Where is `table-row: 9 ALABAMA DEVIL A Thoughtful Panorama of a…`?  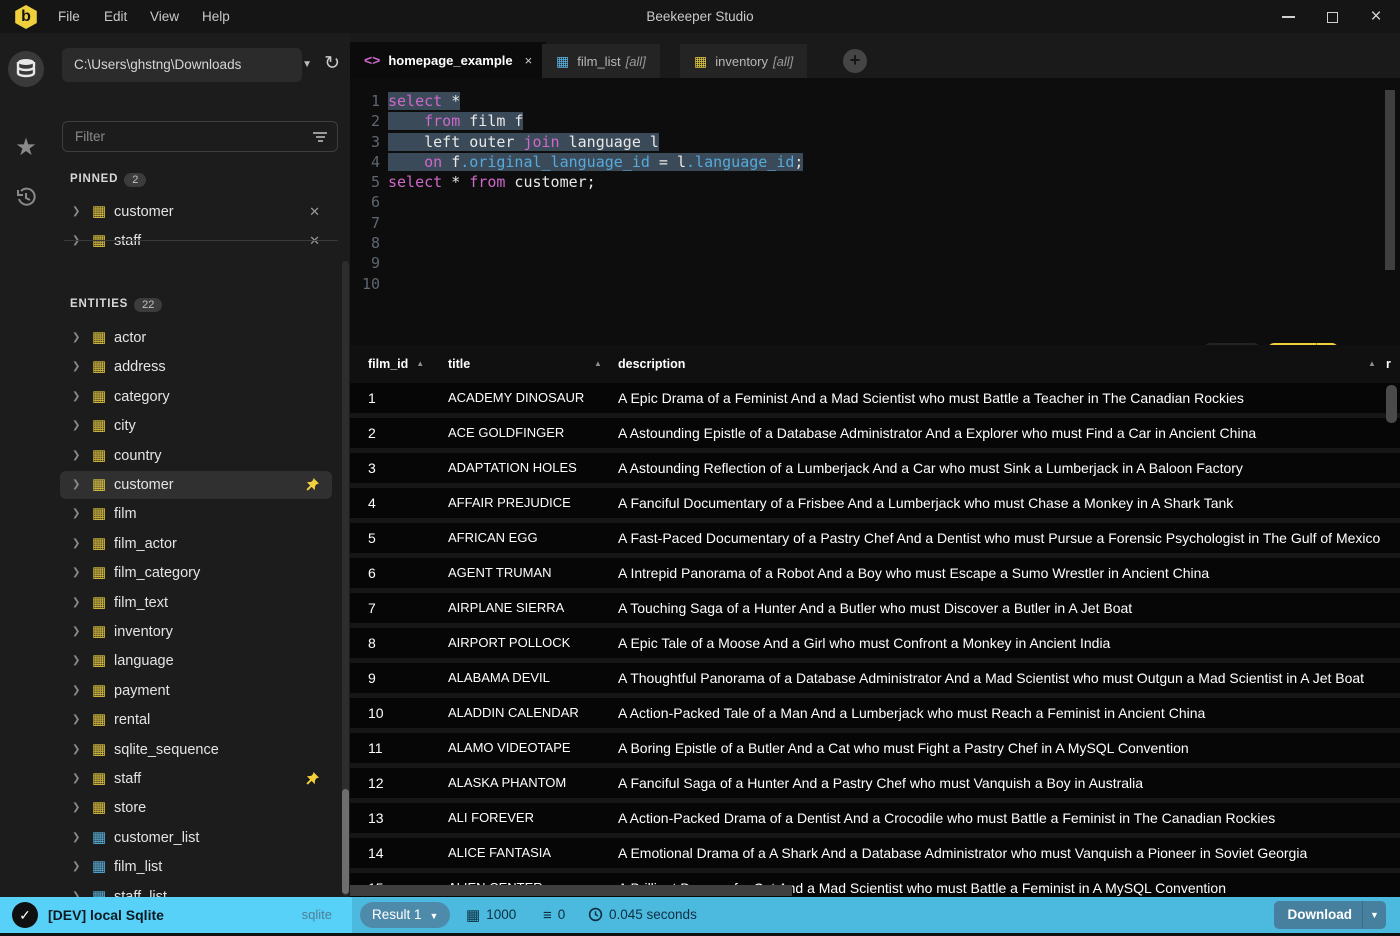
table-row: 9 ALABAMA DEVIL A Thoughtful Panorama of a… is located at coordinates (875, 680).